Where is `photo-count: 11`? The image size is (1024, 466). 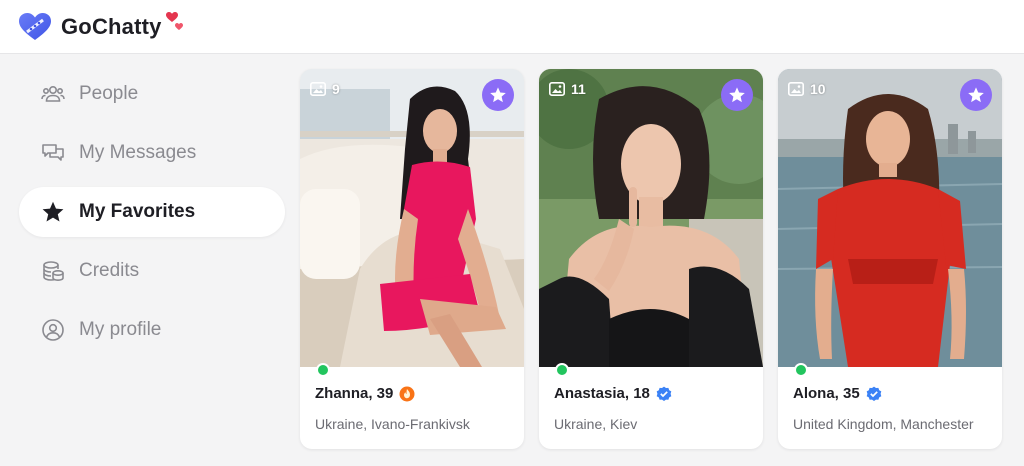
photo-count: 11 is located at coordinates (567, 89).